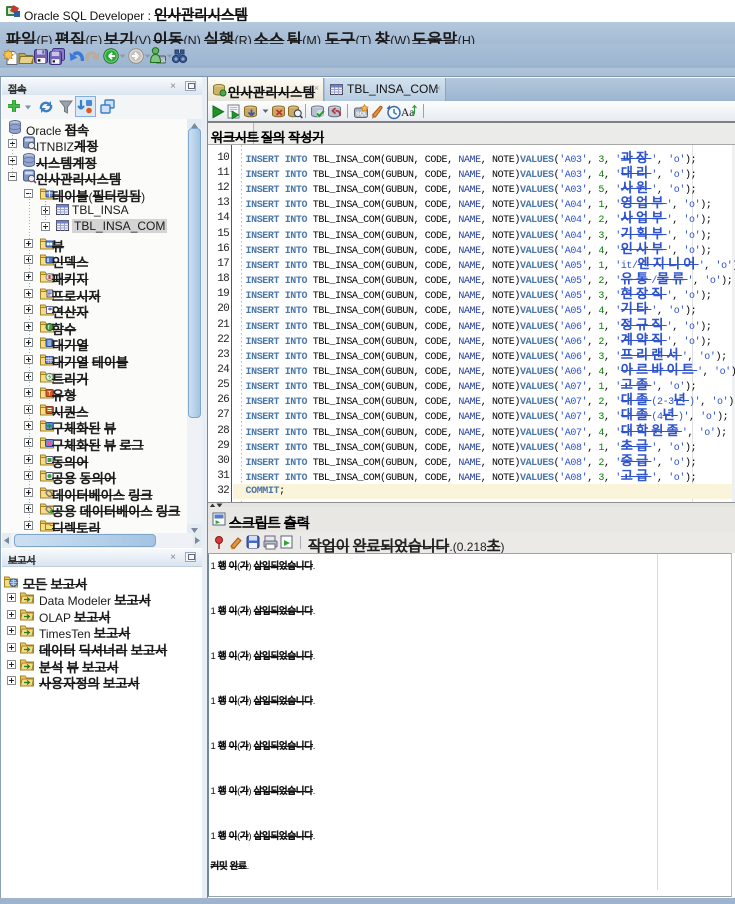 This screenshot has height=904, width=735. What do you see at coordinates (362, 115) in the screenshot?
I see `svg-text: SQL` at bounding box center [362, 115].